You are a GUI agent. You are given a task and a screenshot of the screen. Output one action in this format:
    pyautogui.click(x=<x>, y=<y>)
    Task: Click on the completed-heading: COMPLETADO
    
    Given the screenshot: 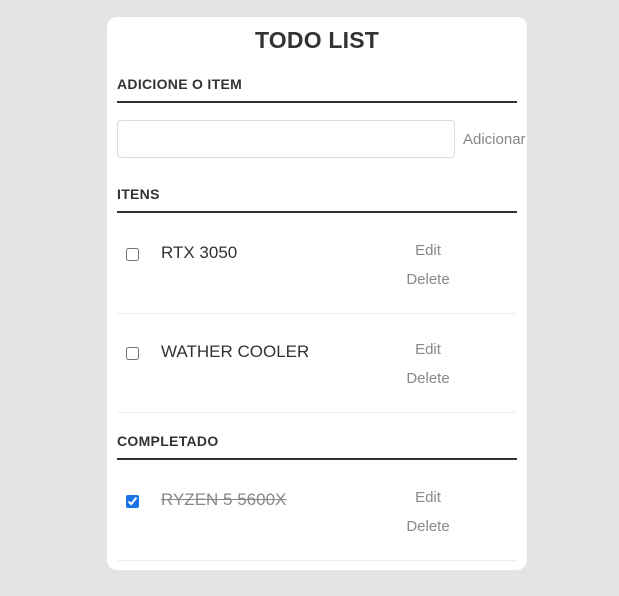 What is the action you would take?
    pyautogui.click(x=317, y=446)
    